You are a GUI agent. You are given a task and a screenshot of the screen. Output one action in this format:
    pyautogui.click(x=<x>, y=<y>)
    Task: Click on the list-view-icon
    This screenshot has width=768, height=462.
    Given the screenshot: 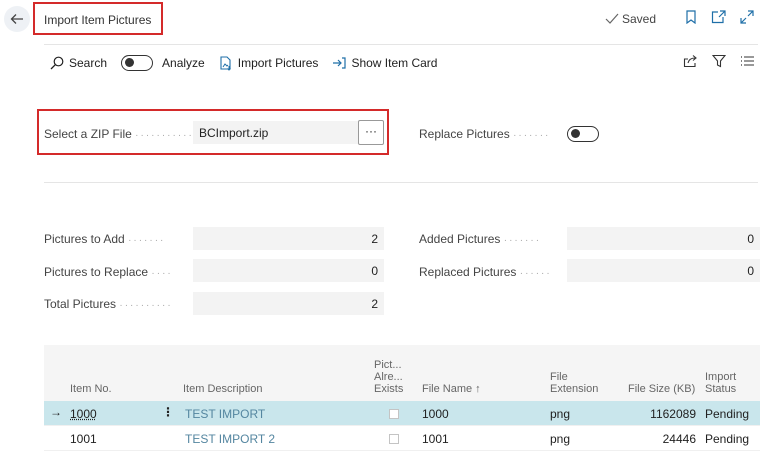 What is the action you would take?
    pyautogui.click(x=747, y=61)
    